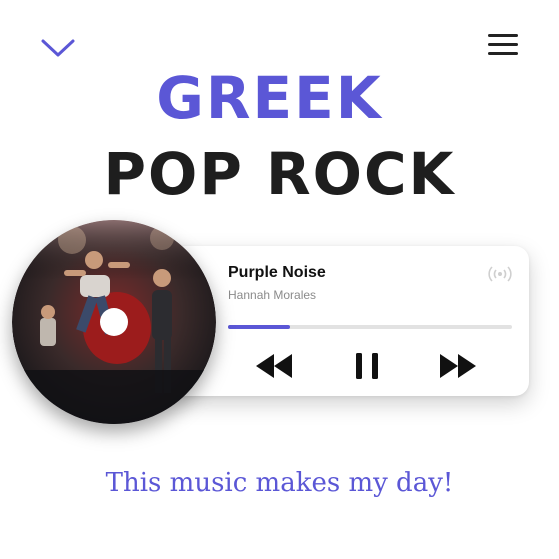 The height and width of the screenshot is (559, 559). I want to click on broadcast-icon, so click(500, 274).